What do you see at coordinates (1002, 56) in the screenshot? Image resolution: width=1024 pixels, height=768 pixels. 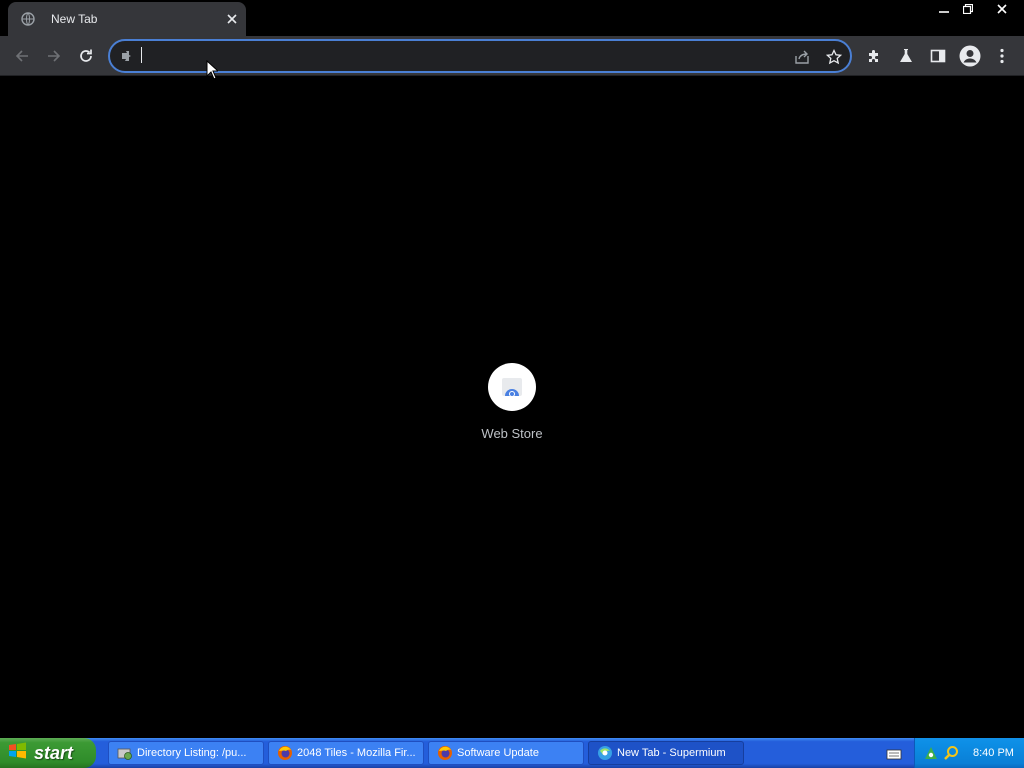 I see `kebab-menu-icon` at bounding box center [1002, 56].